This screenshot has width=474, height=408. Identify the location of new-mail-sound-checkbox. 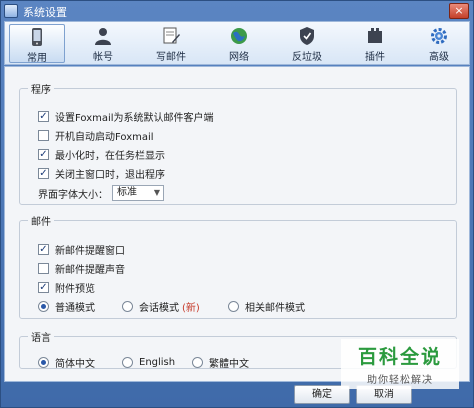
(43, 268).